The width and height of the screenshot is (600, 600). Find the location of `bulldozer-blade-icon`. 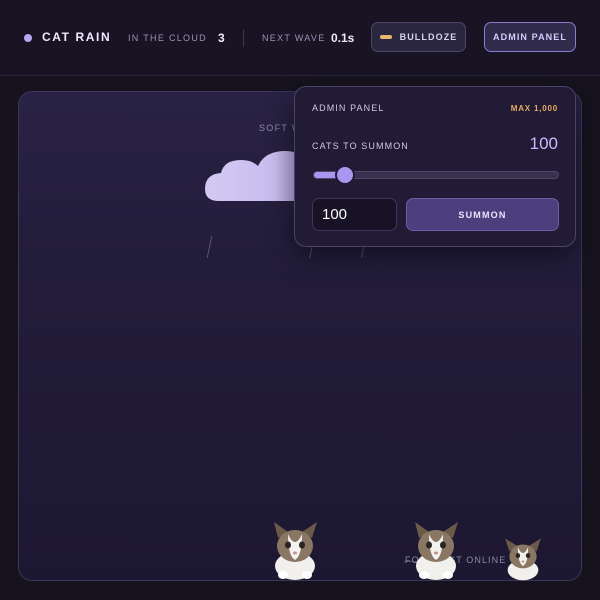

bulldozer-blade-icon is located at coordinates (385, 37).